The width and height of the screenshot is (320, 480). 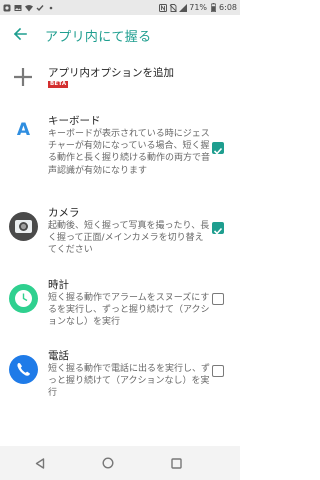 What do you see at coordinates (120, 463) in the screenshot?
I see `navigation-bar` at bounding box center [120, 463].